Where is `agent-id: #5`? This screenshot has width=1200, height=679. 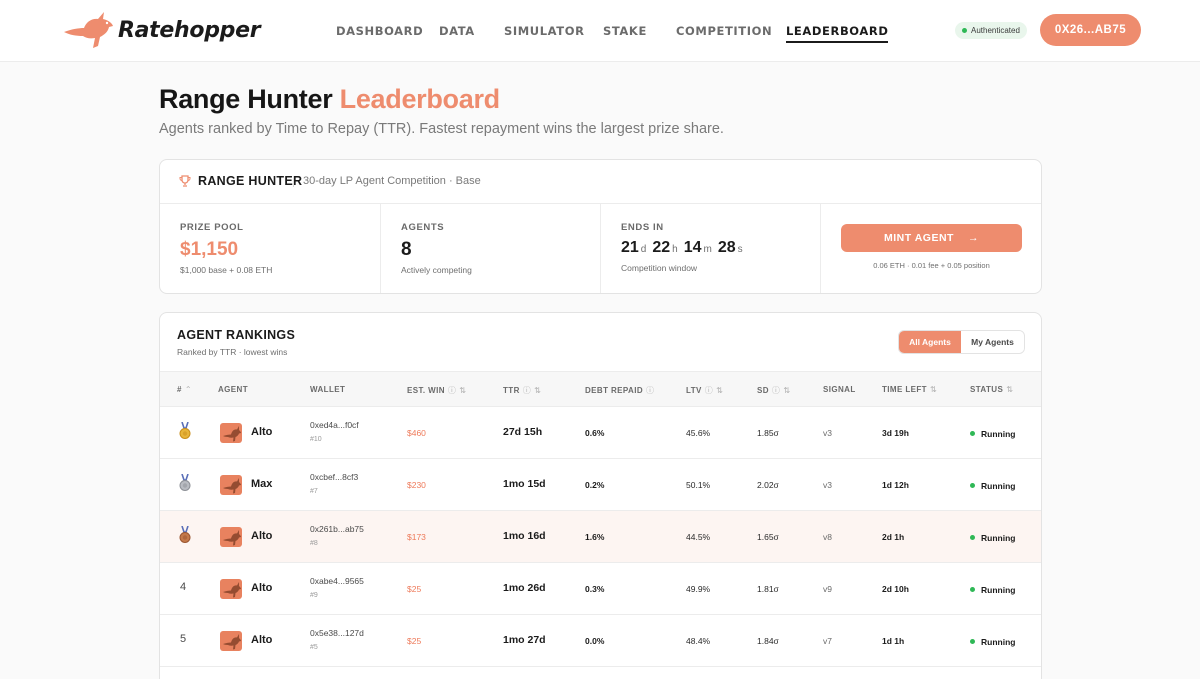
agent-id: #5 is located at coordinates (314, 647).